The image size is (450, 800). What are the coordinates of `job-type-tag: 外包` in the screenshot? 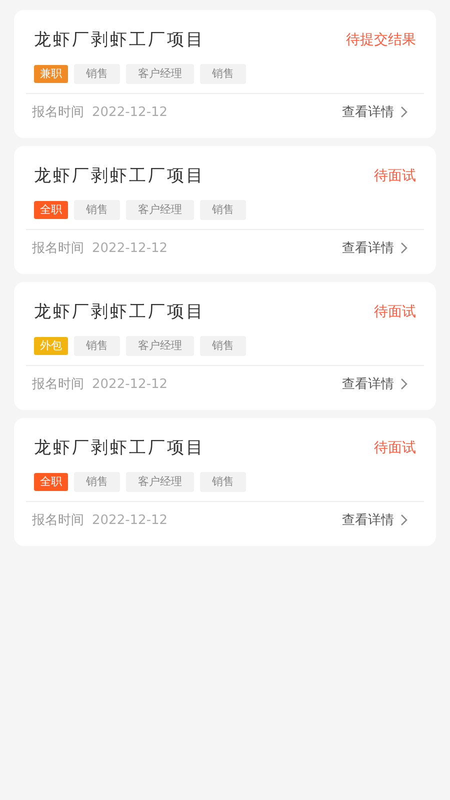 It's located at (51, 345).